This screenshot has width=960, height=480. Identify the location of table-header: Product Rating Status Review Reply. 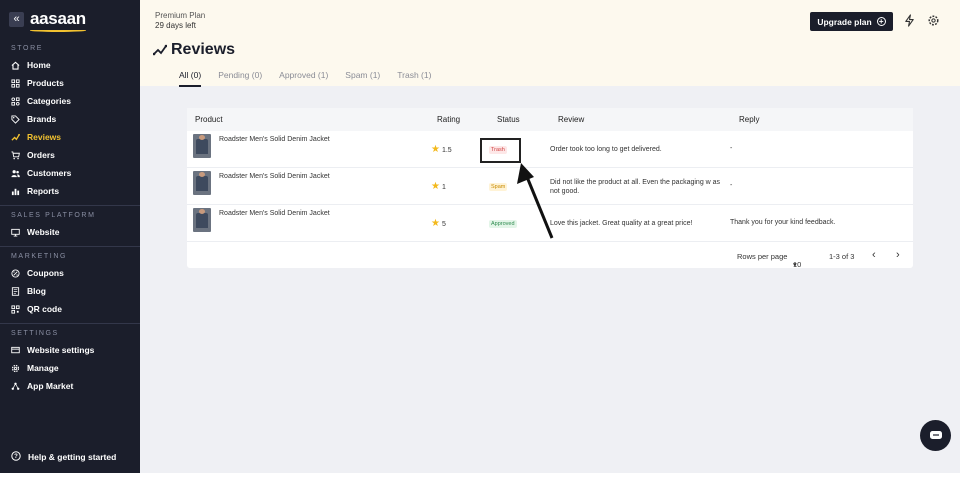
(550, 119).